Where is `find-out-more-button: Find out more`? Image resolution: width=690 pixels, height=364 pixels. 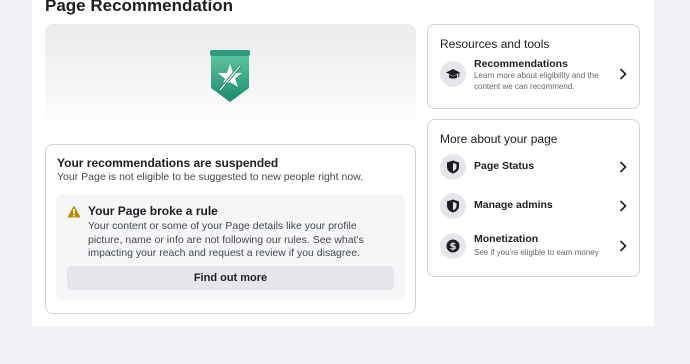
find-out-more-button: Find out more is located at coordinates (230, 278).